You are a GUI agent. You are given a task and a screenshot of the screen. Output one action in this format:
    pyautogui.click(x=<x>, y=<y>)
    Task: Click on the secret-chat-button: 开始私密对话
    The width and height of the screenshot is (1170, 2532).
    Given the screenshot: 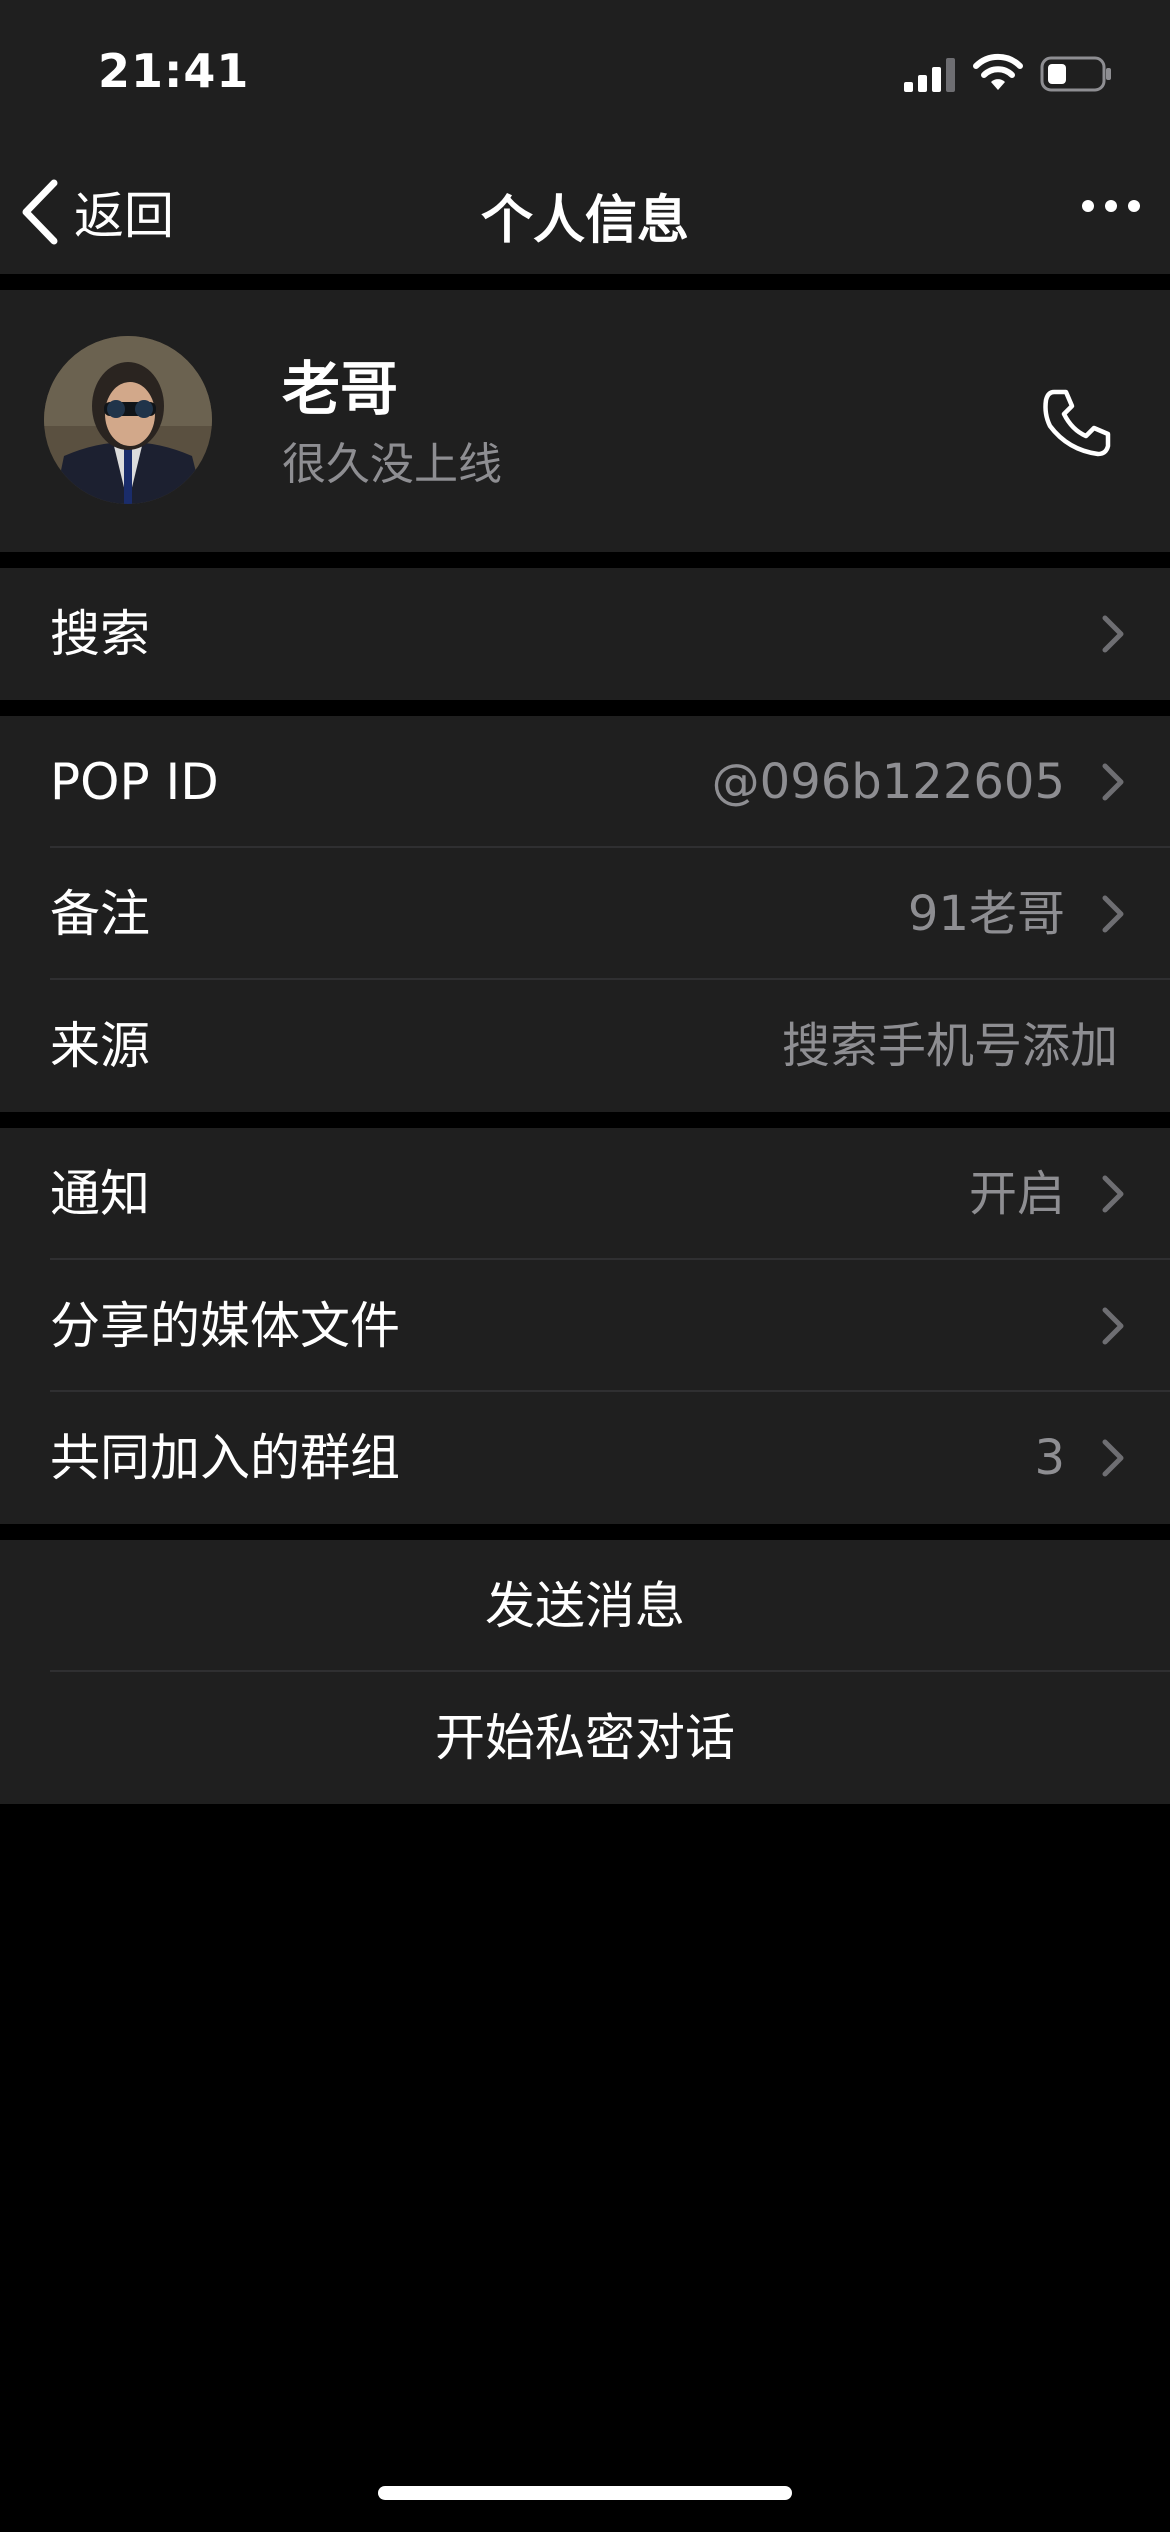 What is the action you would take?
    pyautogui.click(x=585, y=1738)
    